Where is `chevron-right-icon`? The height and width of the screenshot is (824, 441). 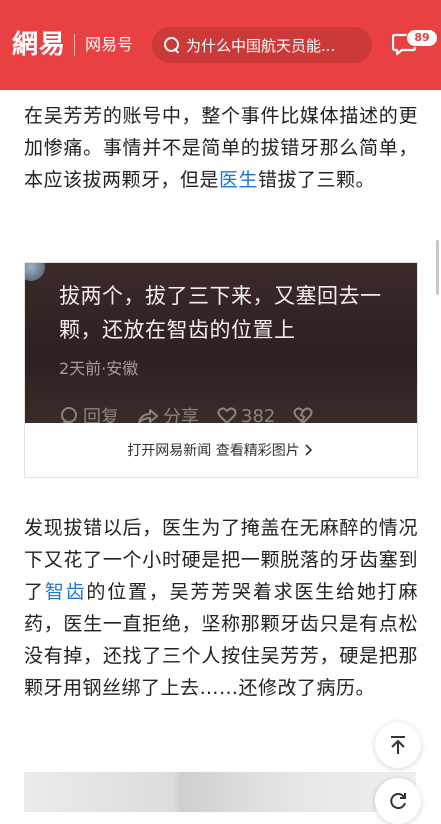 chevron-right-icon is located at coordinates (308, 450).